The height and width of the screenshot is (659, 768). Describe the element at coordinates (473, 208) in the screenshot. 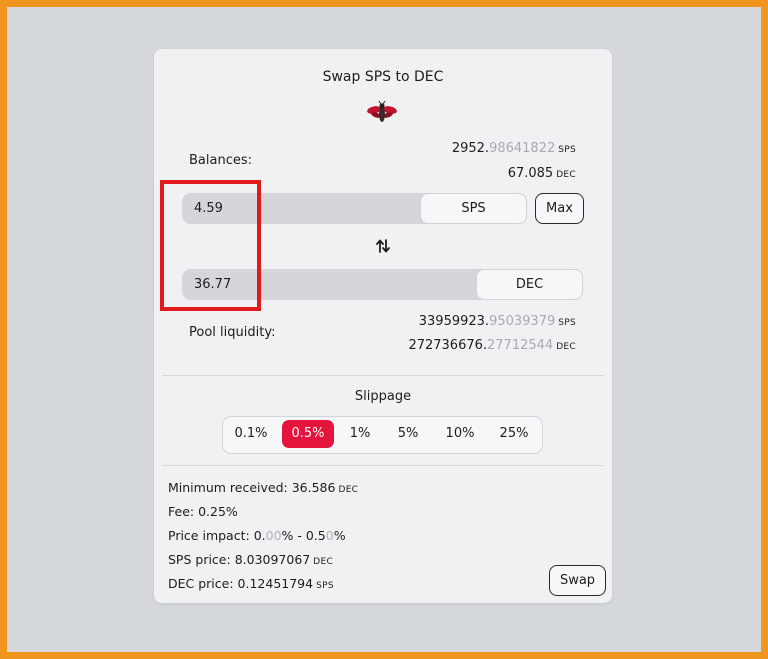

I see `from-token-selector: SPS` at that location.